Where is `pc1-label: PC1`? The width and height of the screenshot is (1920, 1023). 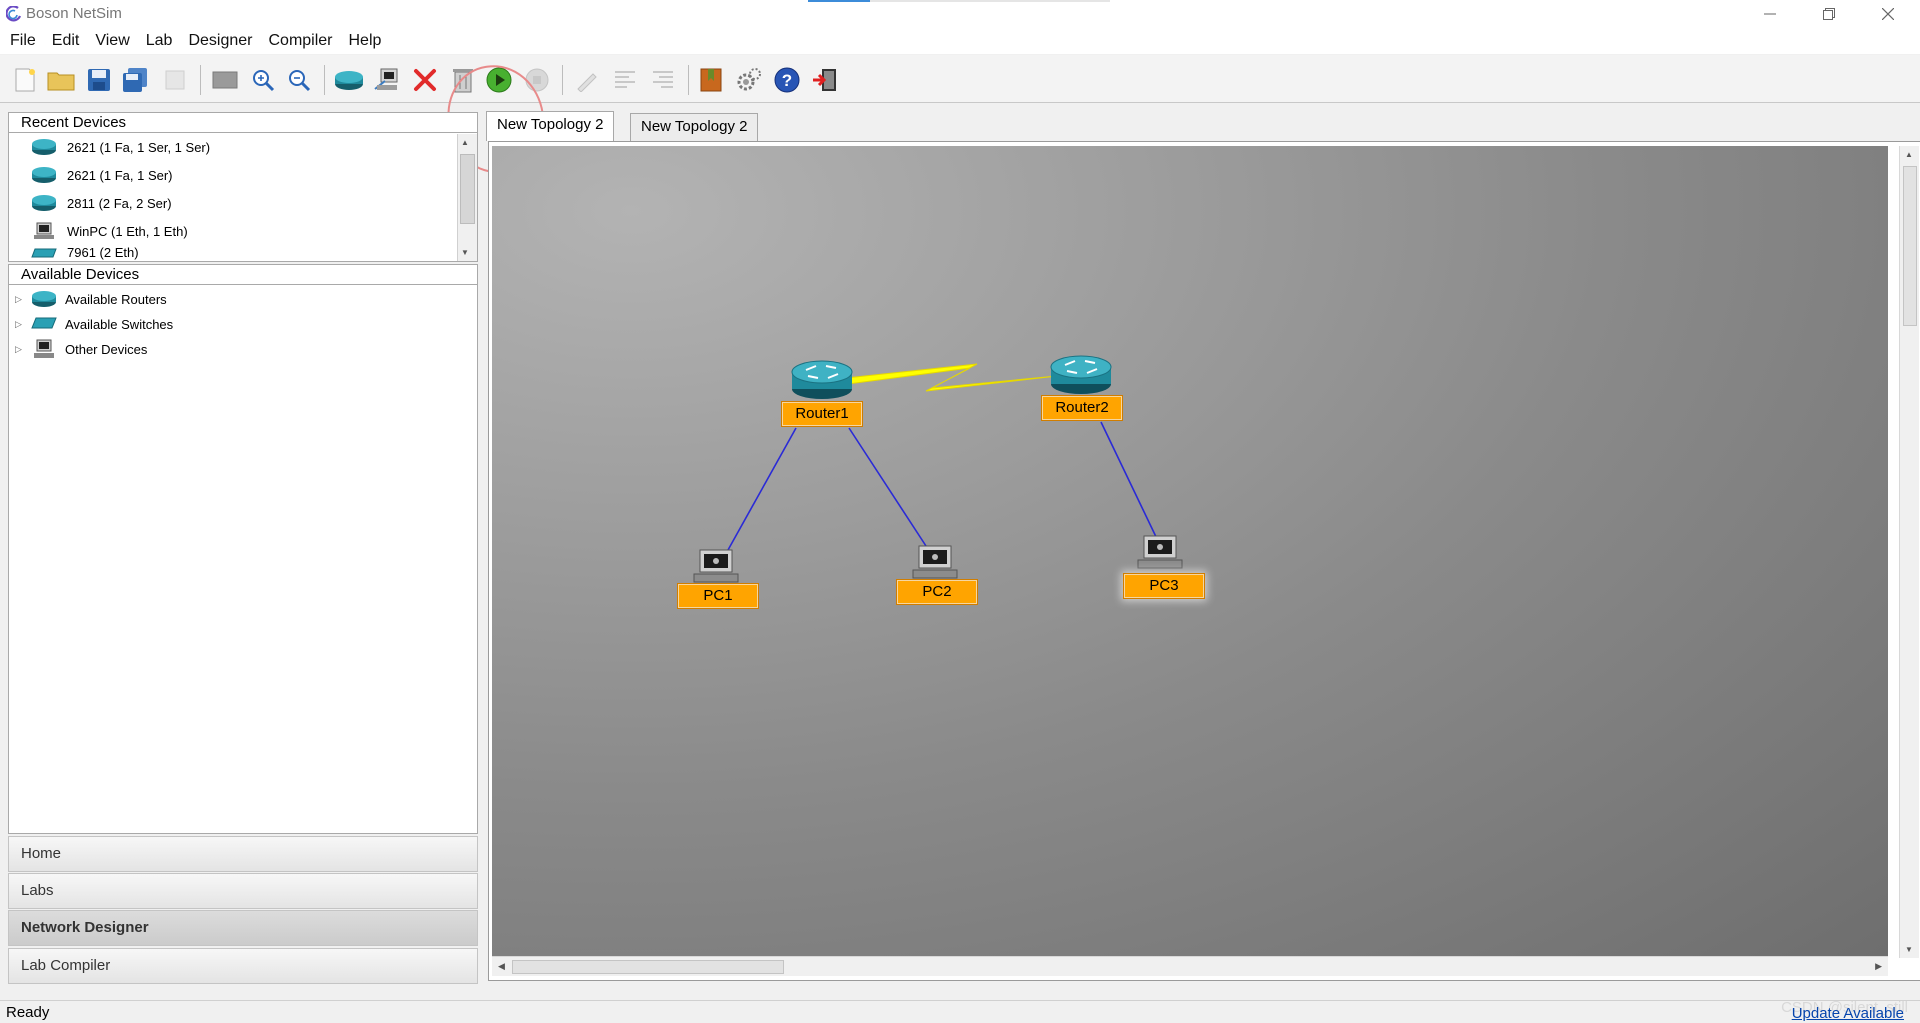
pc1-label: PC1 is located at coordinates (718, 596).